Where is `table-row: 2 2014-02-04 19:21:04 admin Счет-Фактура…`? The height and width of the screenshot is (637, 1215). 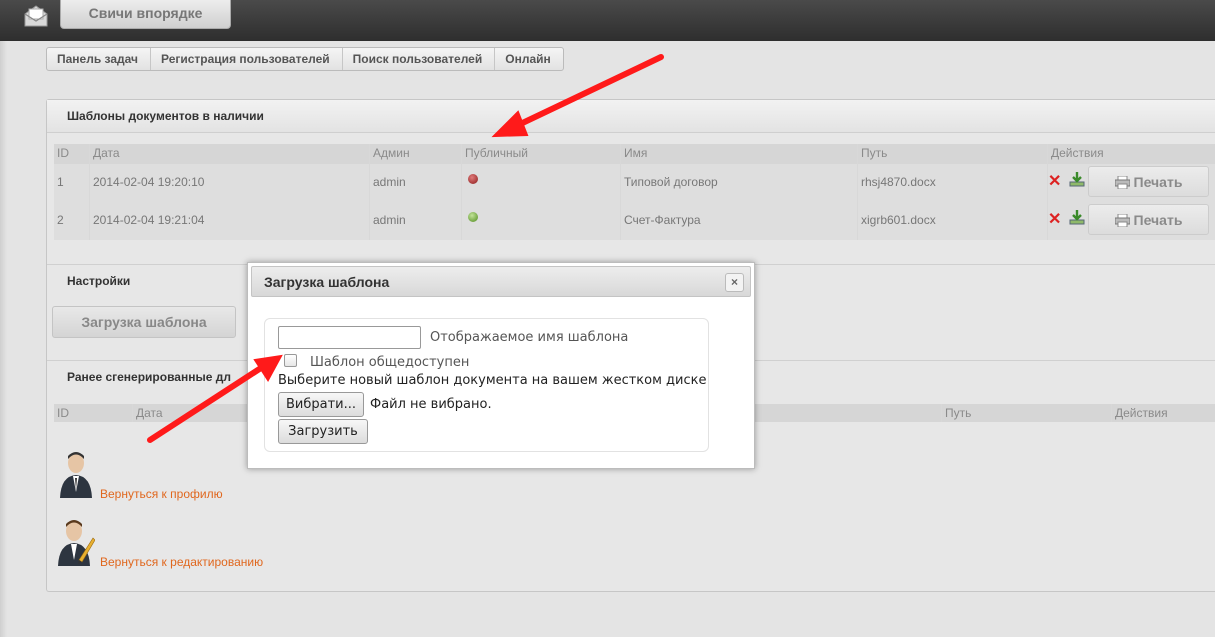
table-row: 2 2014-02-04 19:21:04 admin Счет-Фактура… is located at coordinates (634, 221).